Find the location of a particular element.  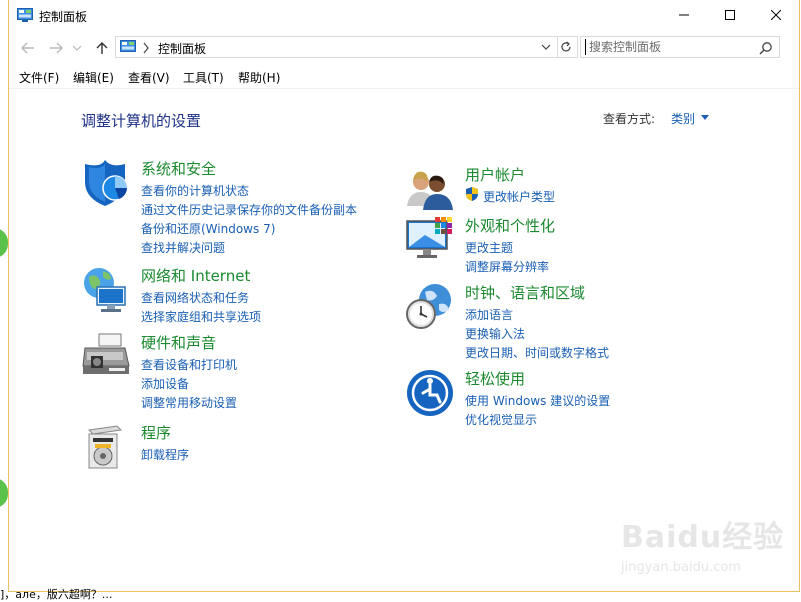

category-link: 添加语言 is located at coordinates (489, 314).